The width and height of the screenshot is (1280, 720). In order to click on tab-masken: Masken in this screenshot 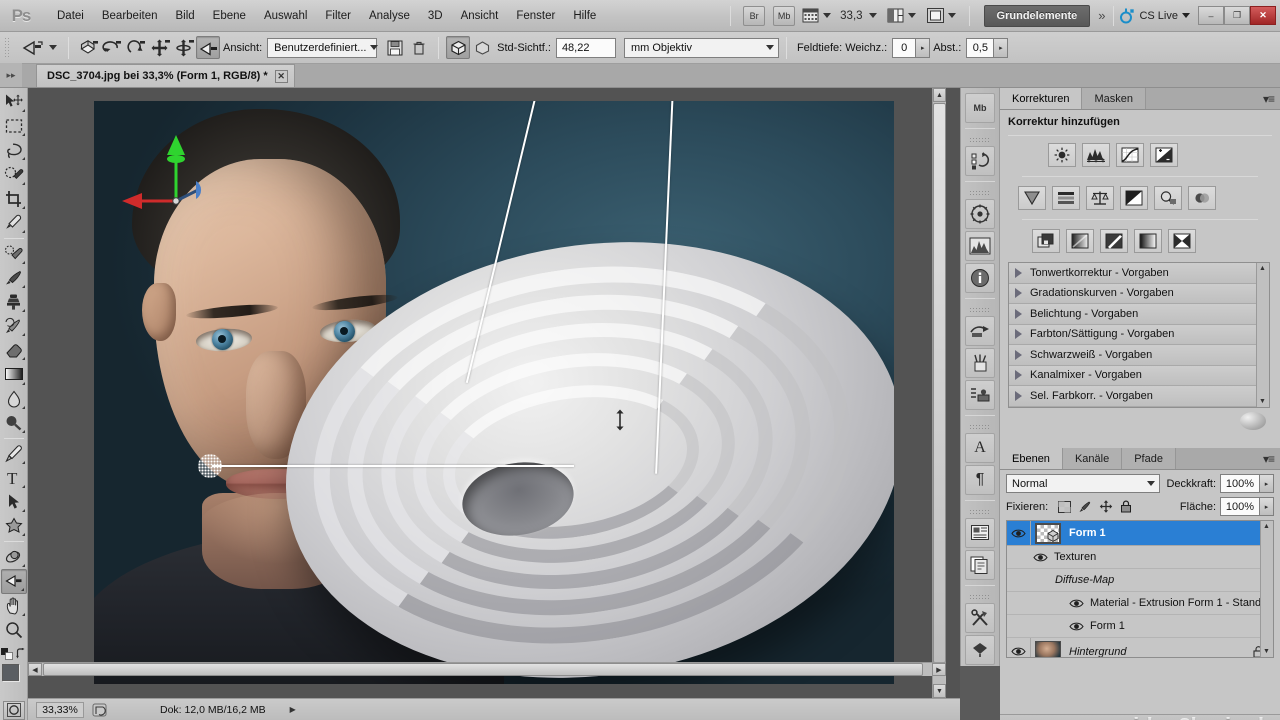, I will do `click(1114, 98)`.